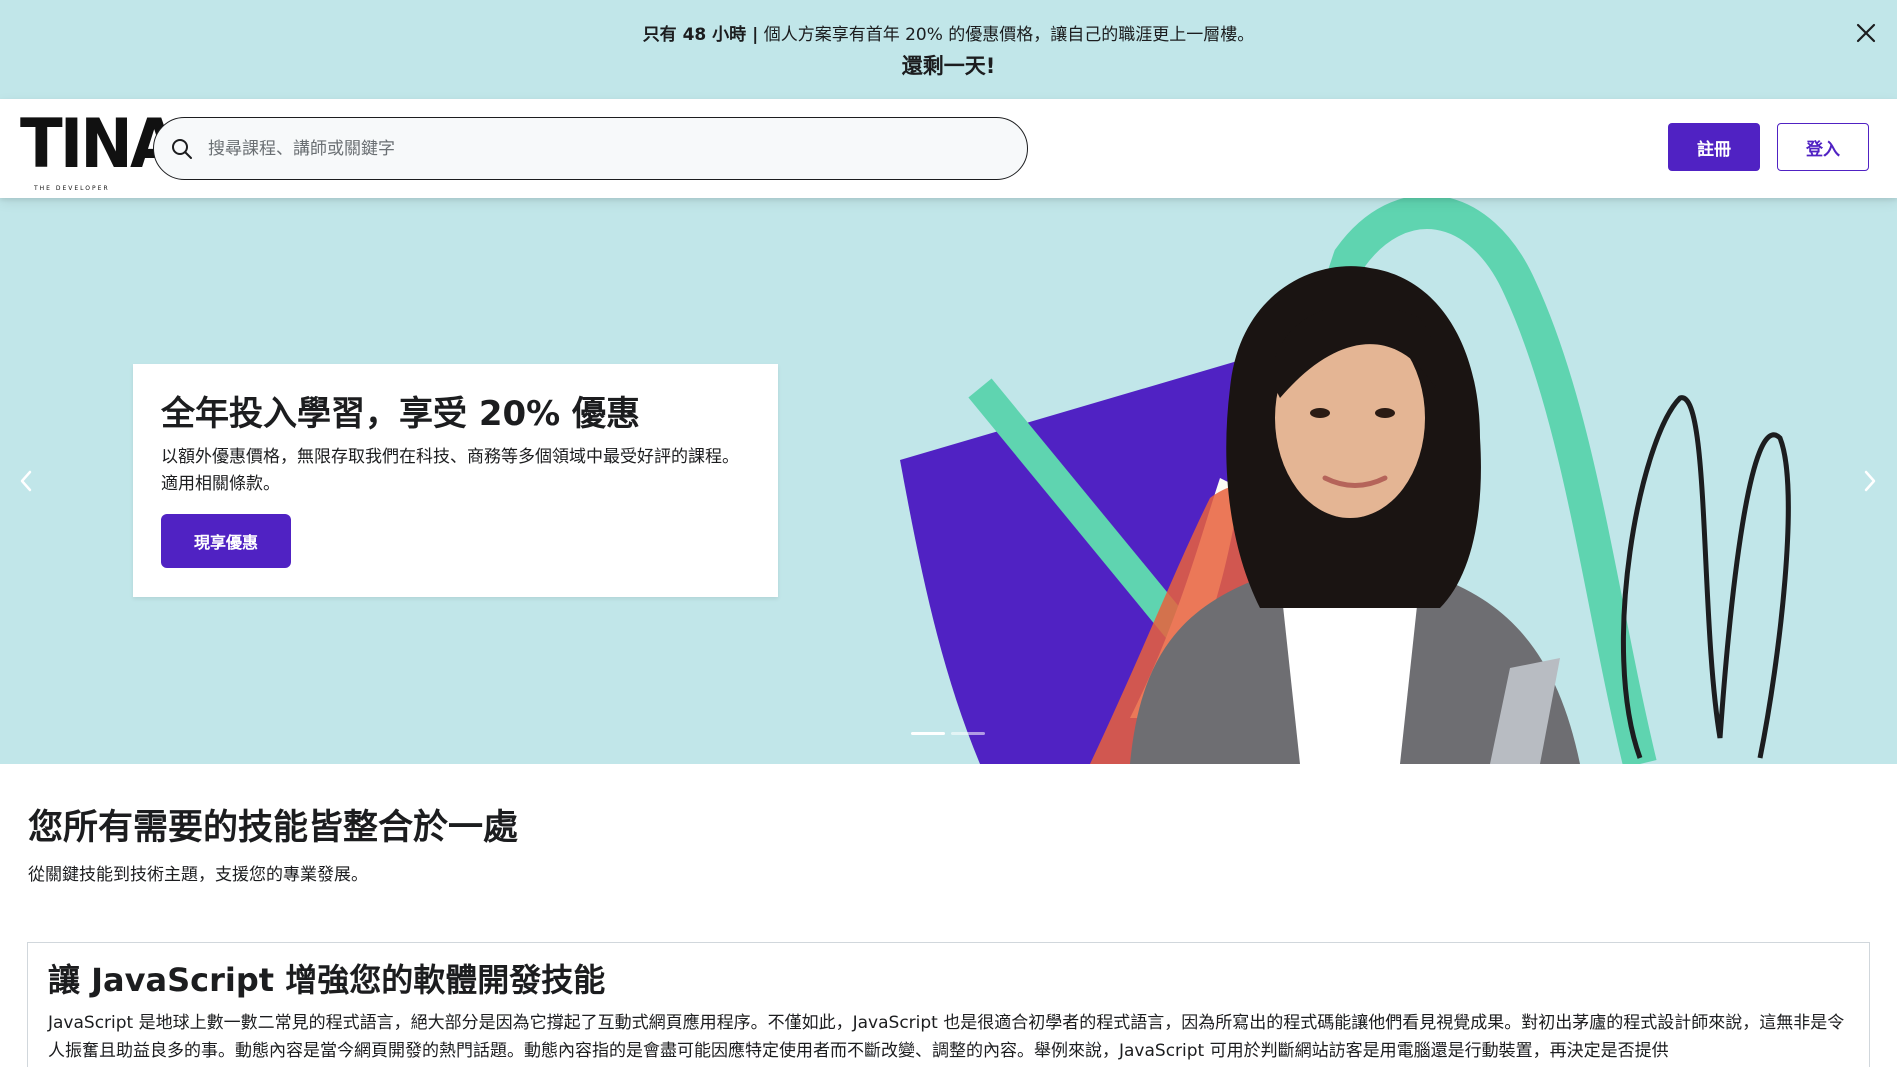  Describe the element at coordinates (273, 828) in the screenshot. I see `section-title: 您所有需要的技能皆整合於一處` at that location.